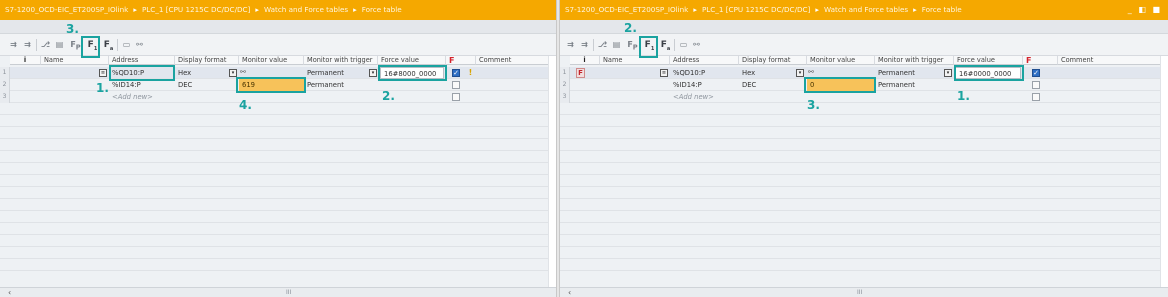 Image resolution: width=1168 pixels, height=297 pixels. I want to click on col-name: Name, so click(635, 60).